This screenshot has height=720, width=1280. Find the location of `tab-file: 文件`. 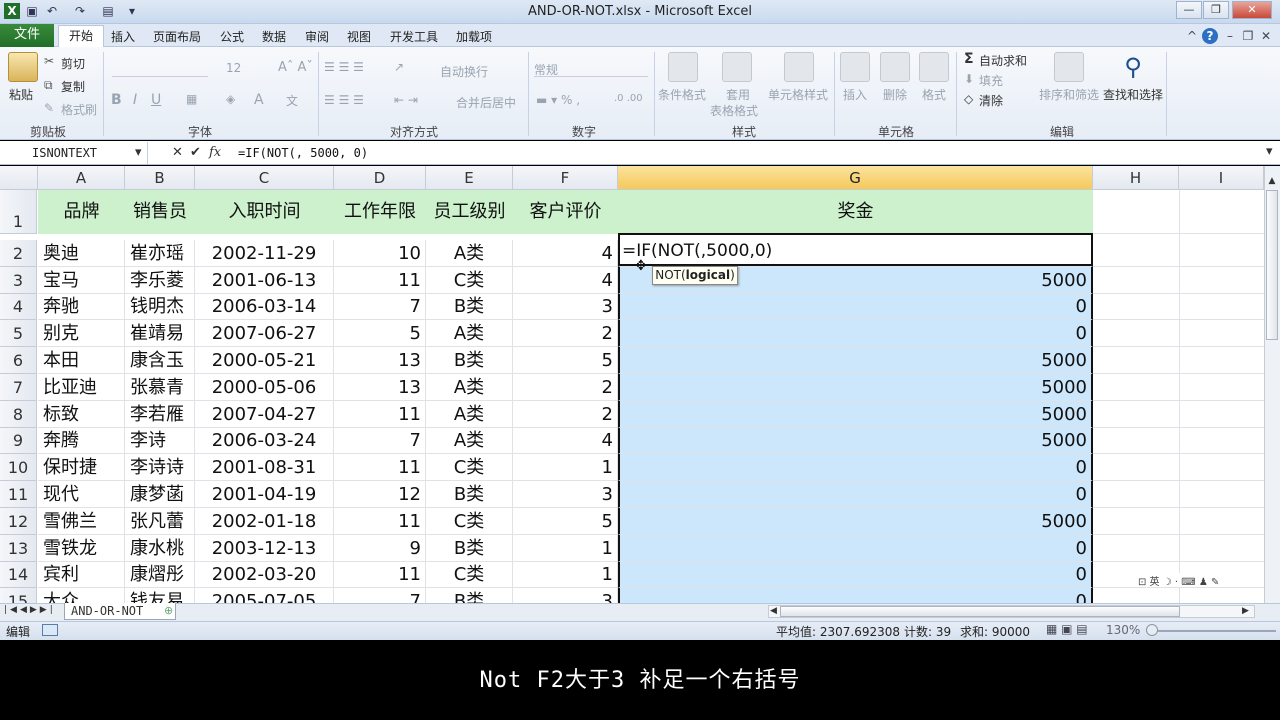

tab-file: 文件 is located at coordinates (27, 35).